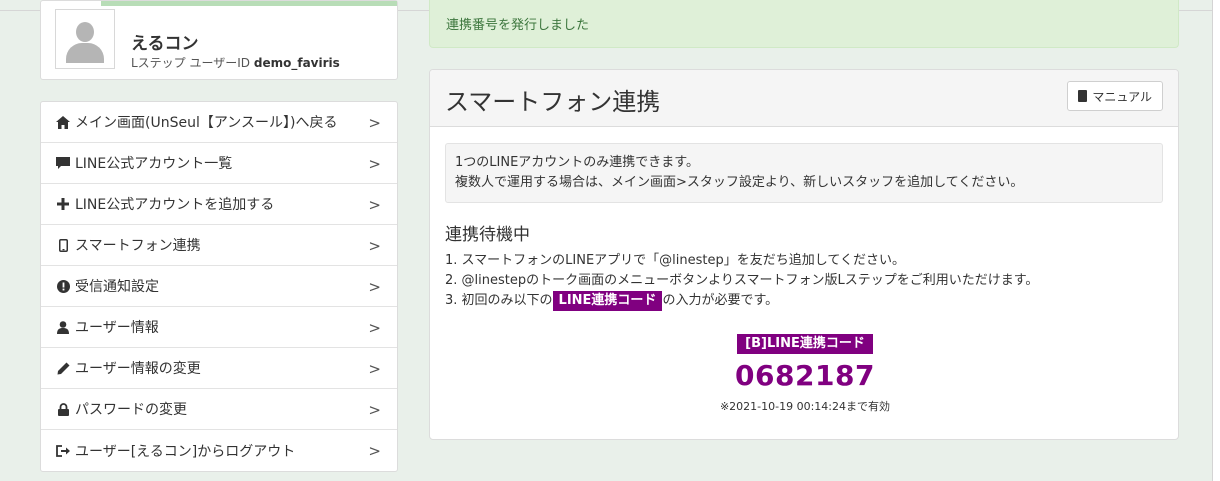  Describe the element at coordinates (804, 98) in the screenshot. I see `panel-header: スマートフォン連携 マニュアル` at that location.